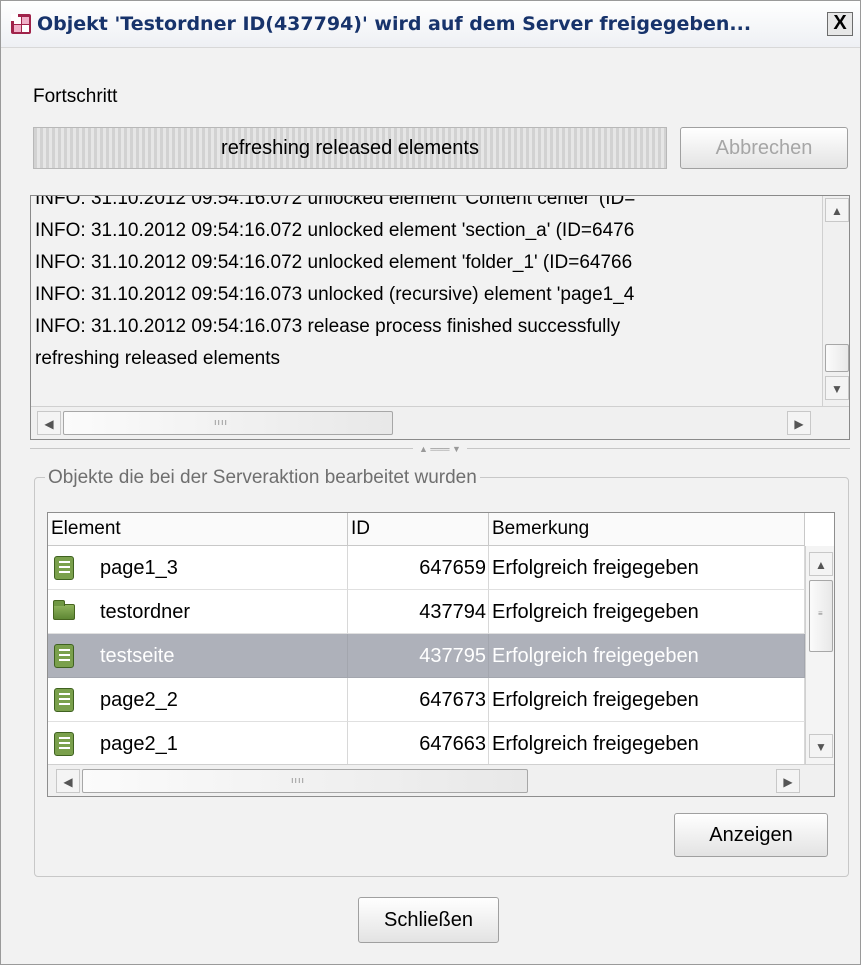  Describe the element at coordinates (837, 358) in the screenshot. I see `log-vertical-scroll-thumb` at that location.